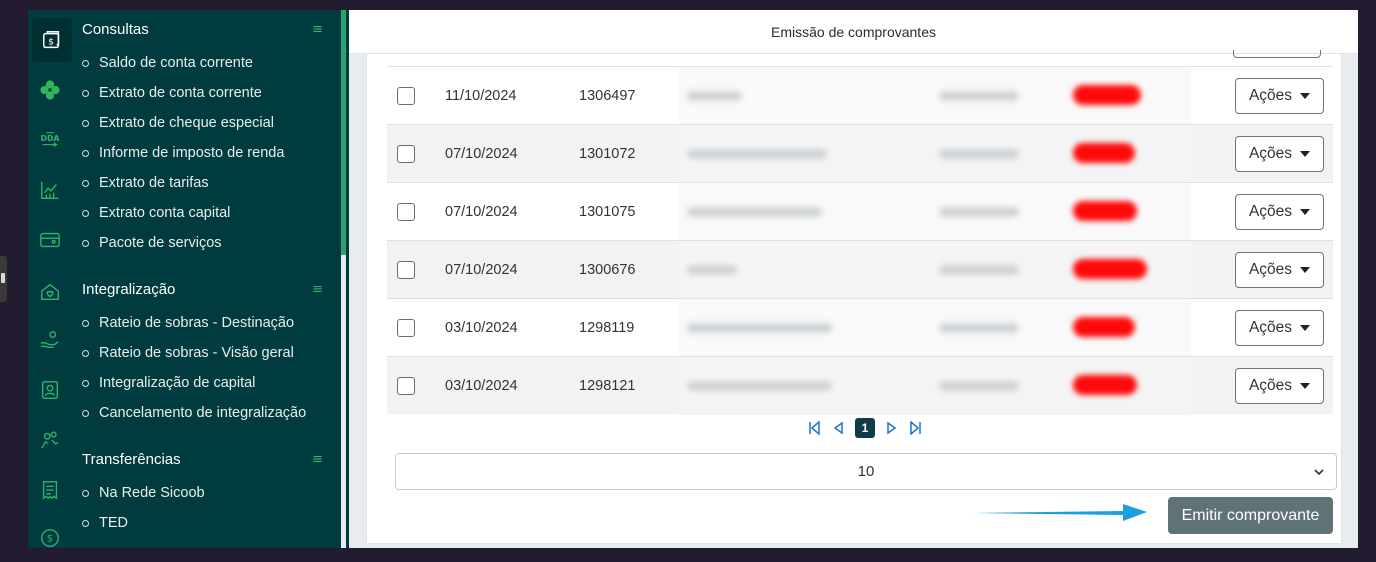 This screenshot has width=1376, height=562. I want to click on menu-item-extrato-capital: Extrato conta capital, so click(202, 213).